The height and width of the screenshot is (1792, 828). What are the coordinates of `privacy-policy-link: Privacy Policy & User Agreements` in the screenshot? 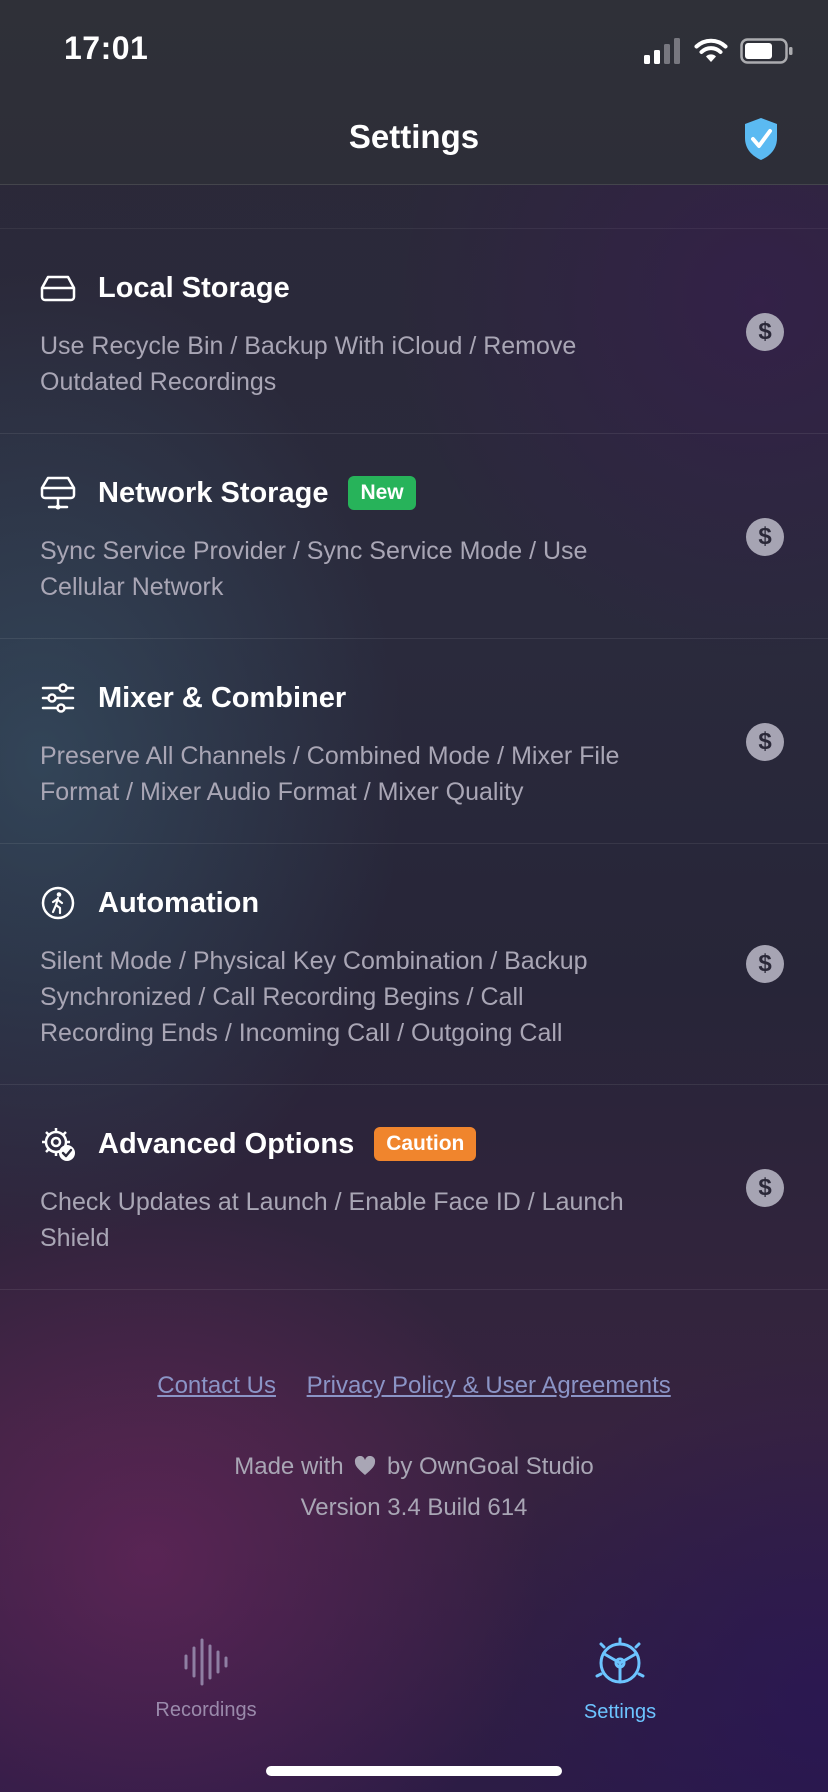 It's located at (489, 1385).